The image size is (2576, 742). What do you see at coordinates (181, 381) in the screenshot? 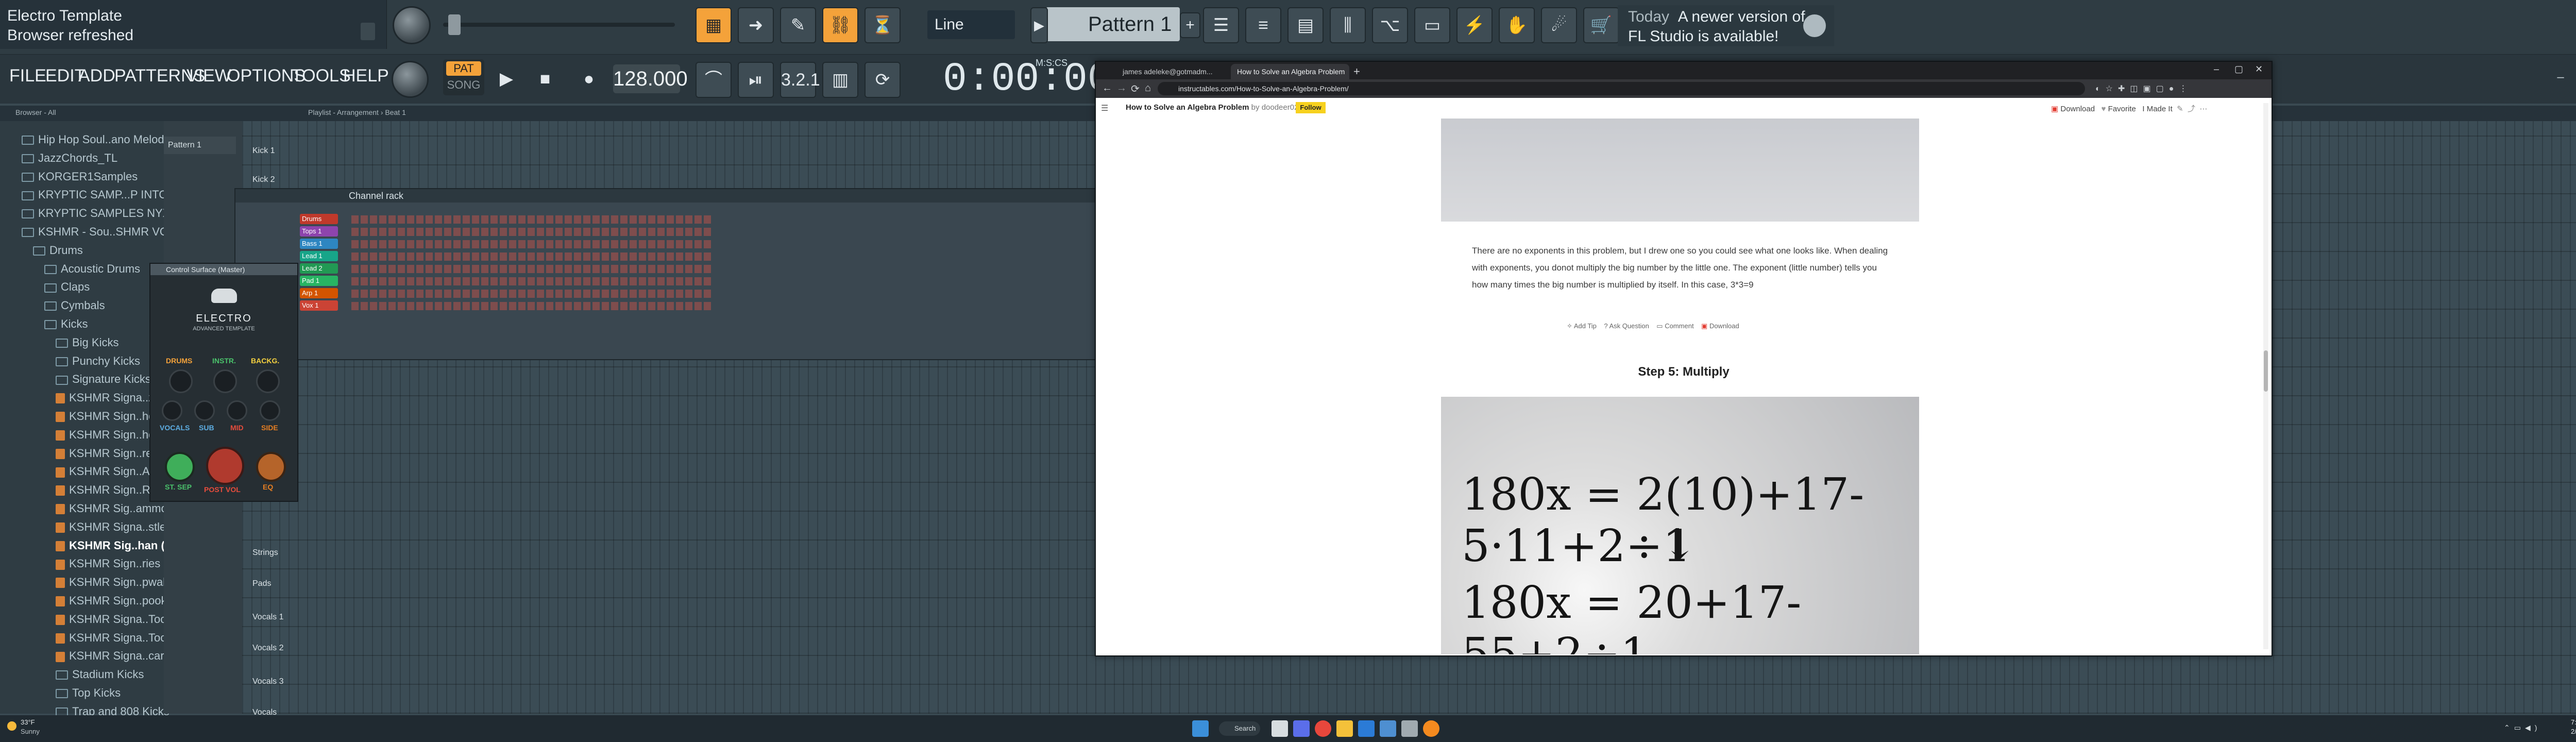
I see `drums-knob` at bounding box center [181, 381].